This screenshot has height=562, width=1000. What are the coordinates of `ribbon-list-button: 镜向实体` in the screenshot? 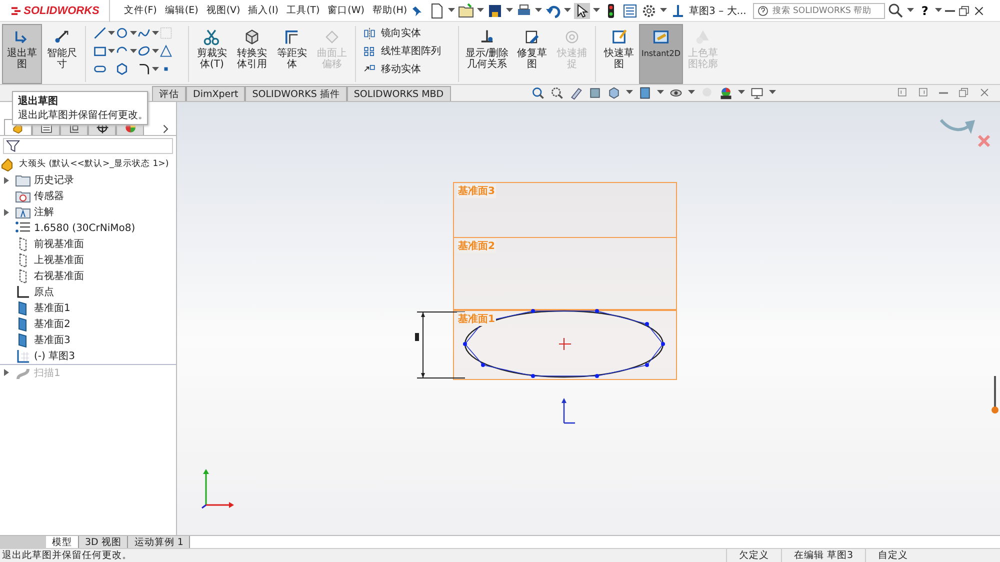 It's located at (407, 33).